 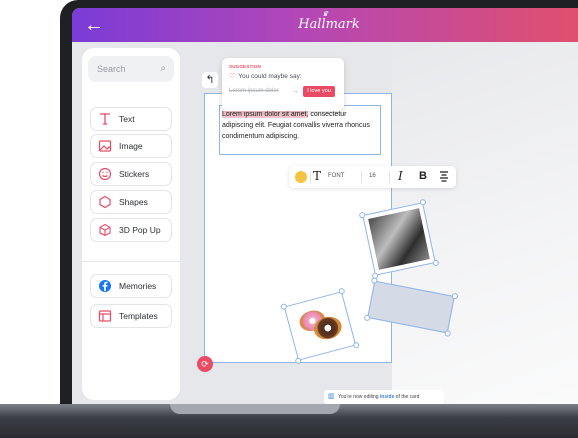 I want to click on color-swatch, so click(x=301, y=177).